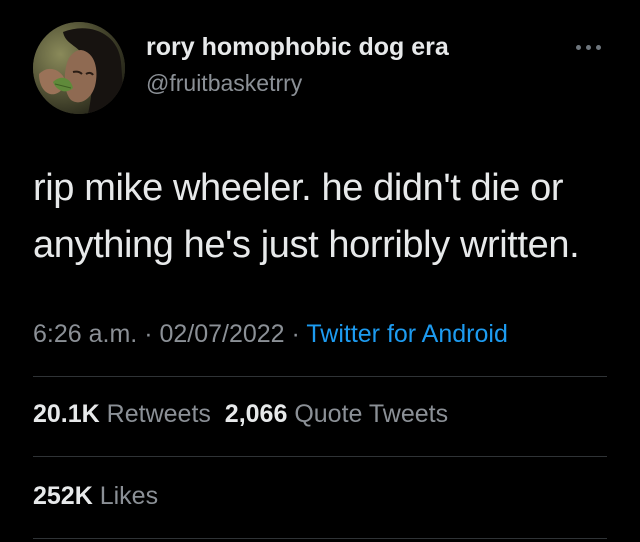 This screenshot has width=640, height=542. I want to click on avatar, so click(79, 68).